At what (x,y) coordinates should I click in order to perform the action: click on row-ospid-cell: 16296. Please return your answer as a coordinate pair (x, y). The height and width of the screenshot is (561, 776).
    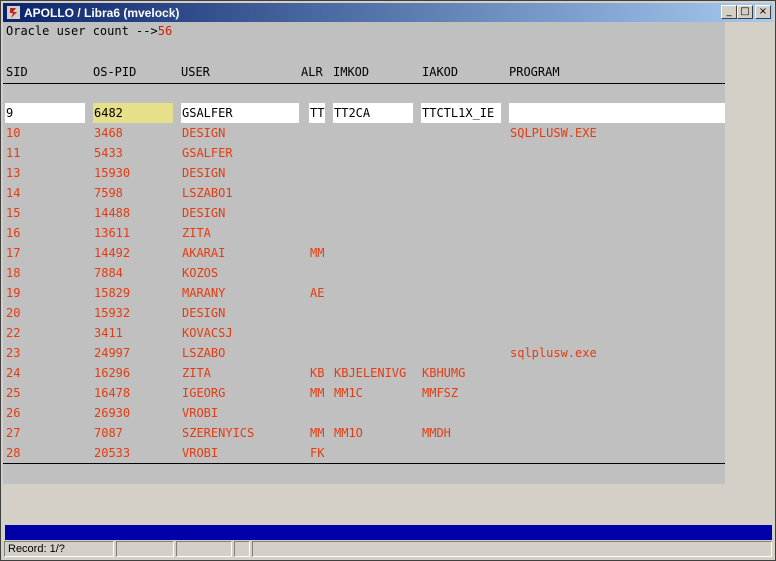
    Looking at the image, I should click on (134, 373).